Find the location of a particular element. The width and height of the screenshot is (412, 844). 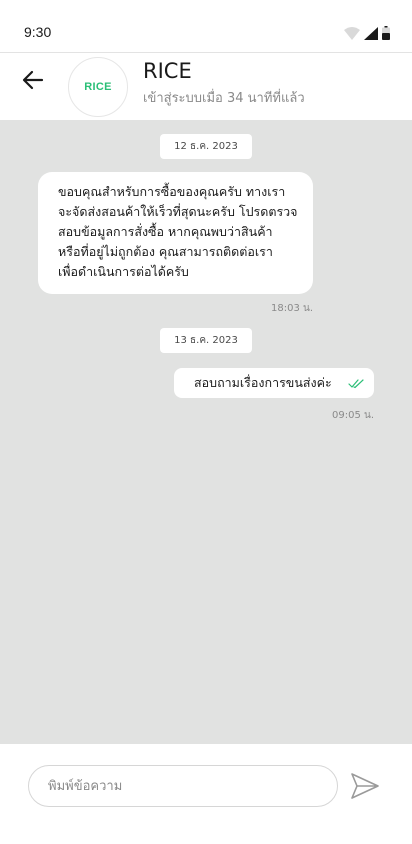

status-bar: 9:30 is located at coordinates (206, 26).